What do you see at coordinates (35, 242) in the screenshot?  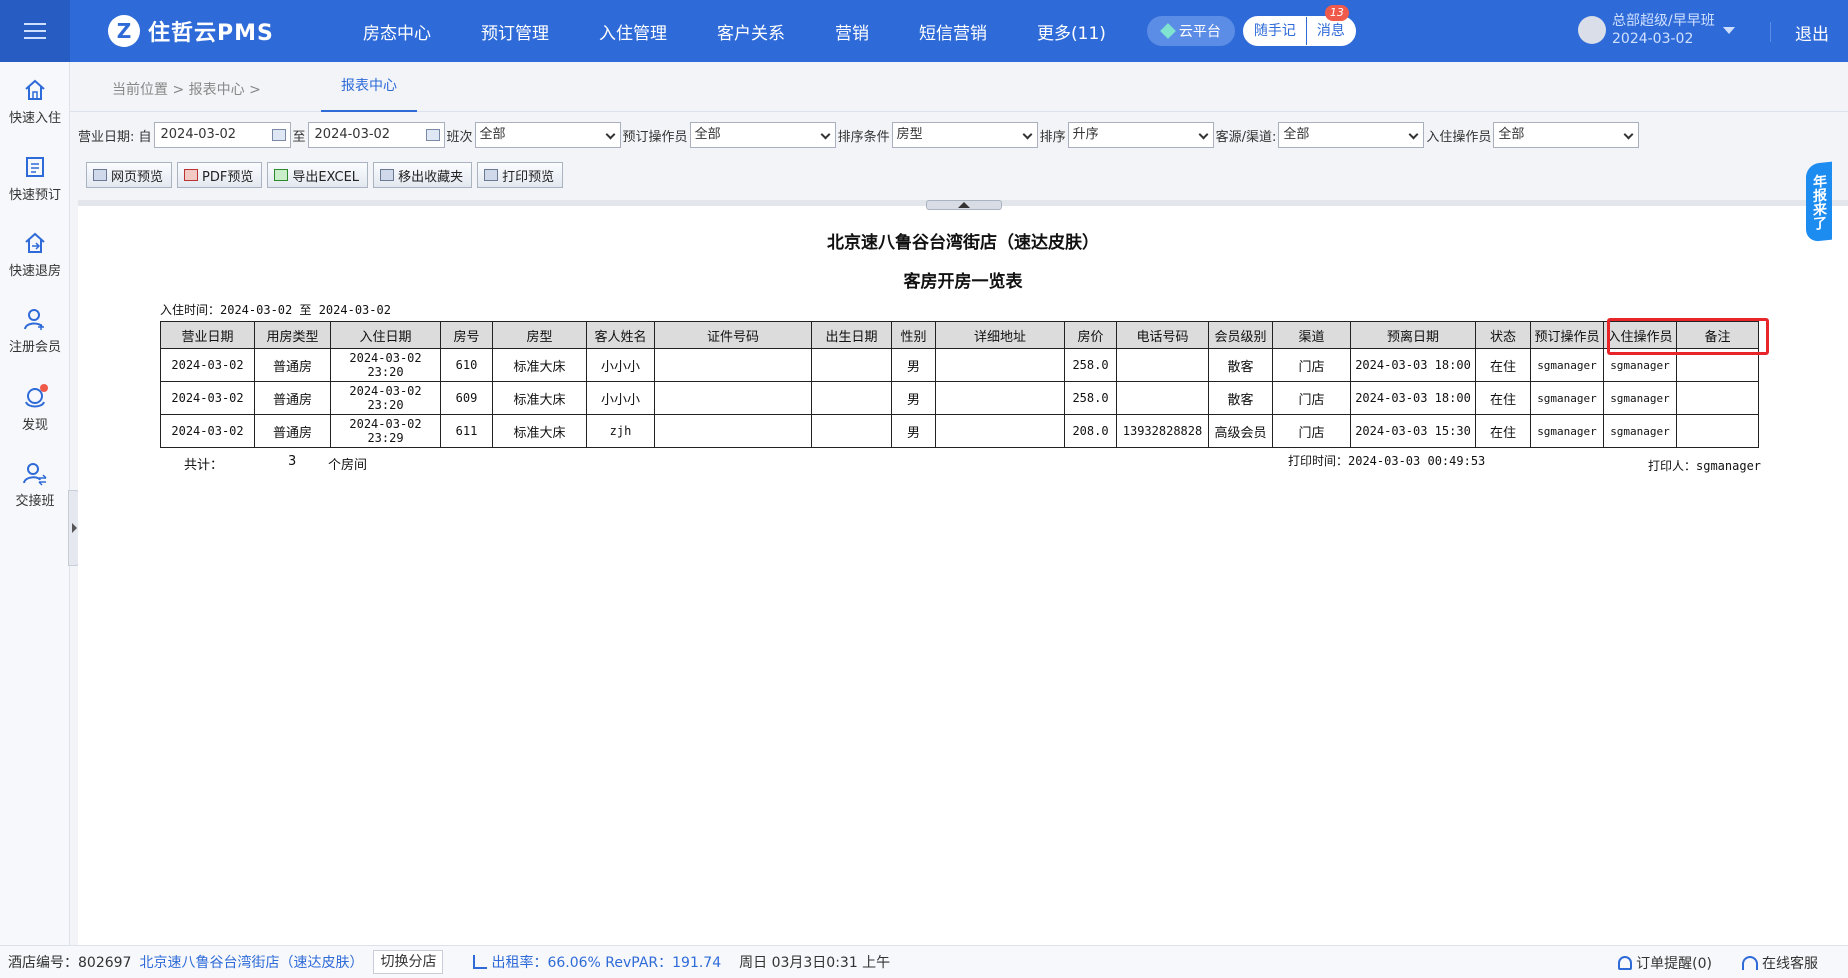 I see `checkout-icon` at bounding box center [35, 242].